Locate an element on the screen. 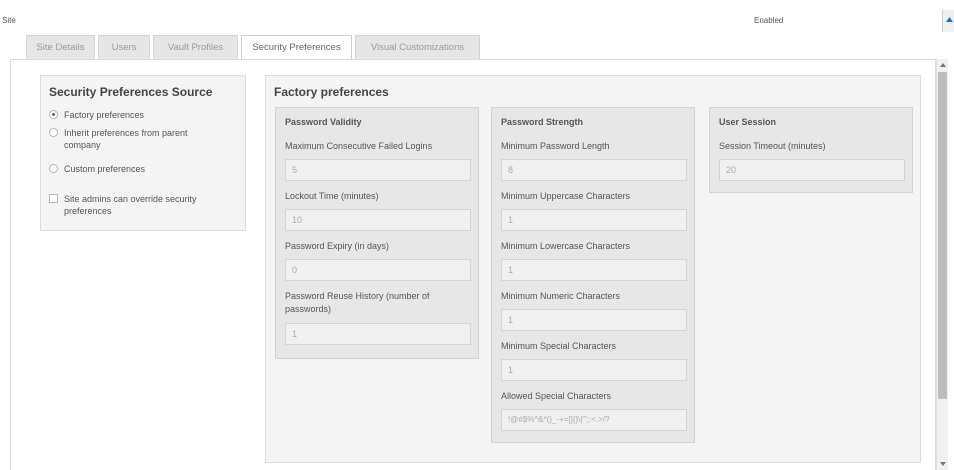 This screenshot has height=470, width=954. panel-title: Password Strength is located at coordinates (542, 122).